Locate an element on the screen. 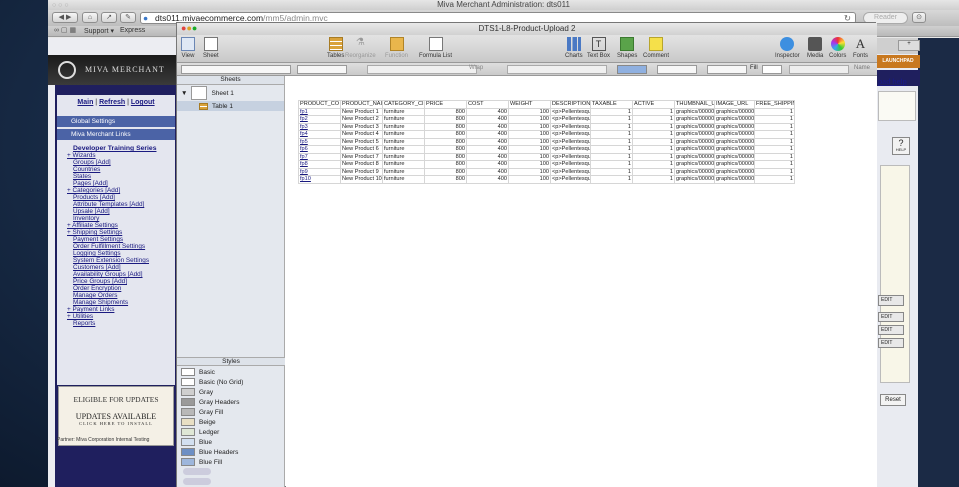 This screenshot has width=959, height=487. table-cell: fp2 is located at coordinates (319, 119).